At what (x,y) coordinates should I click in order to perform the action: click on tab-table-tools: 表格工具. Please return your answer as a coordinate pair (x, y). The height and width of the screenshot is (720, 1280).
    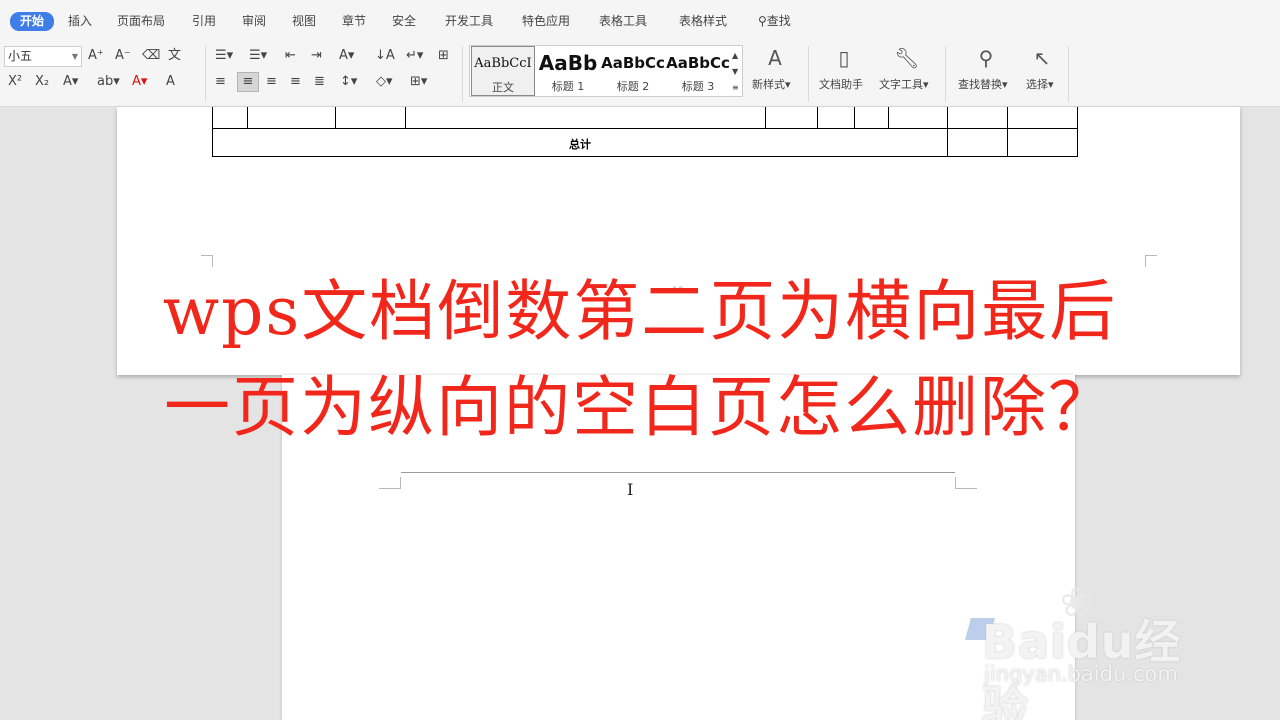
    Looking at the image, I should click on (623, 21).